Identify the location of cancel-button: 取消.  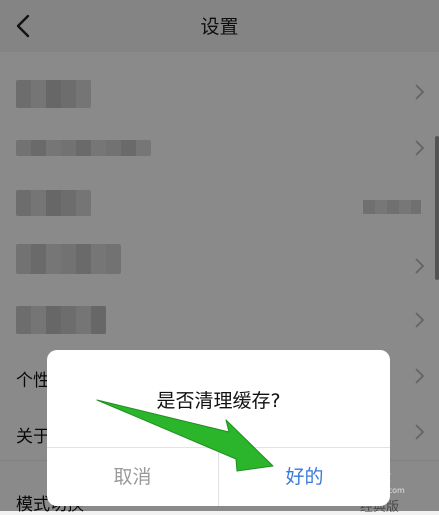
(132, 477).